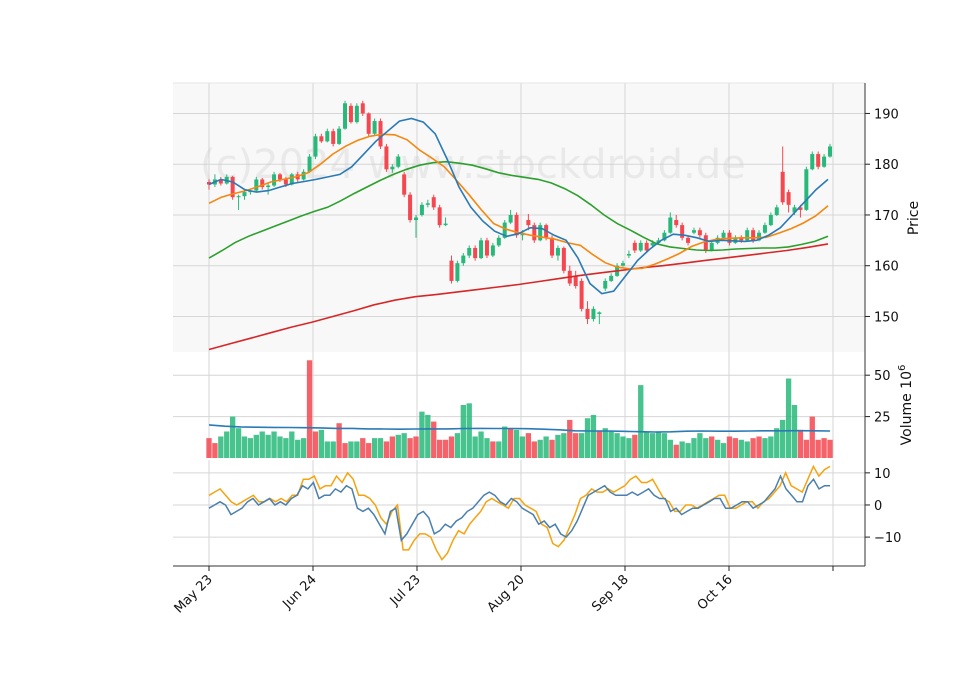 This screenshot has height=690, width=960. I want to click on volume-ytick-label-1: 50, so click(882, 376).